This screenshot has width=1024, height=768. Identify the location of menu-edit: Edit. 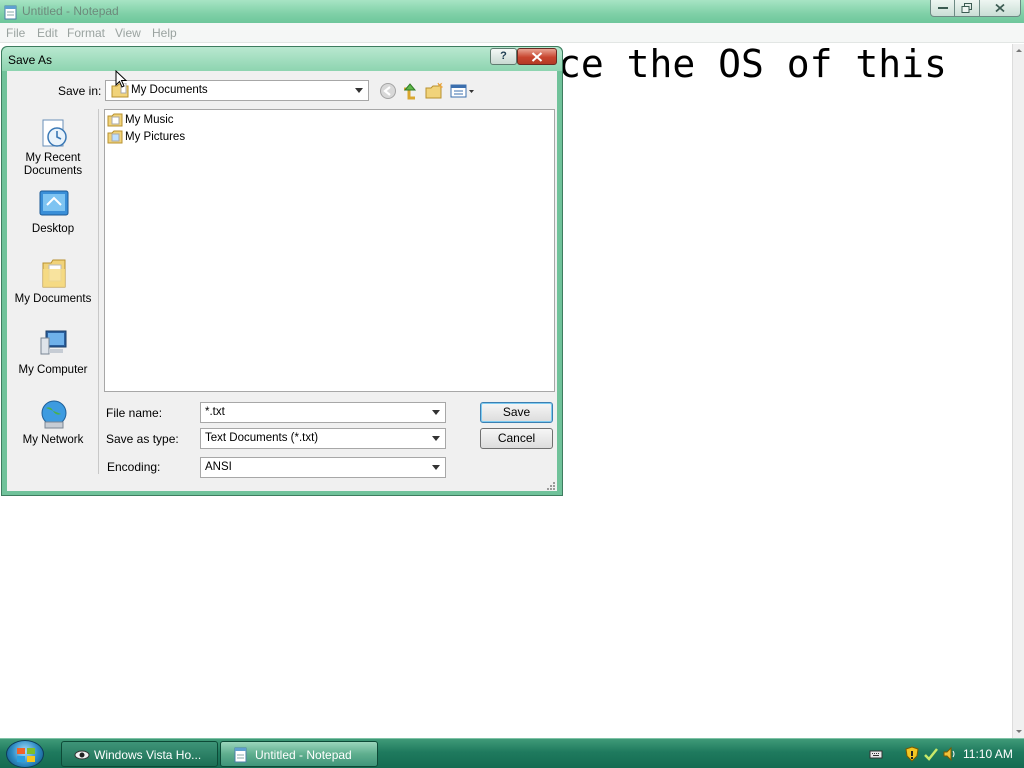
(47, 33).